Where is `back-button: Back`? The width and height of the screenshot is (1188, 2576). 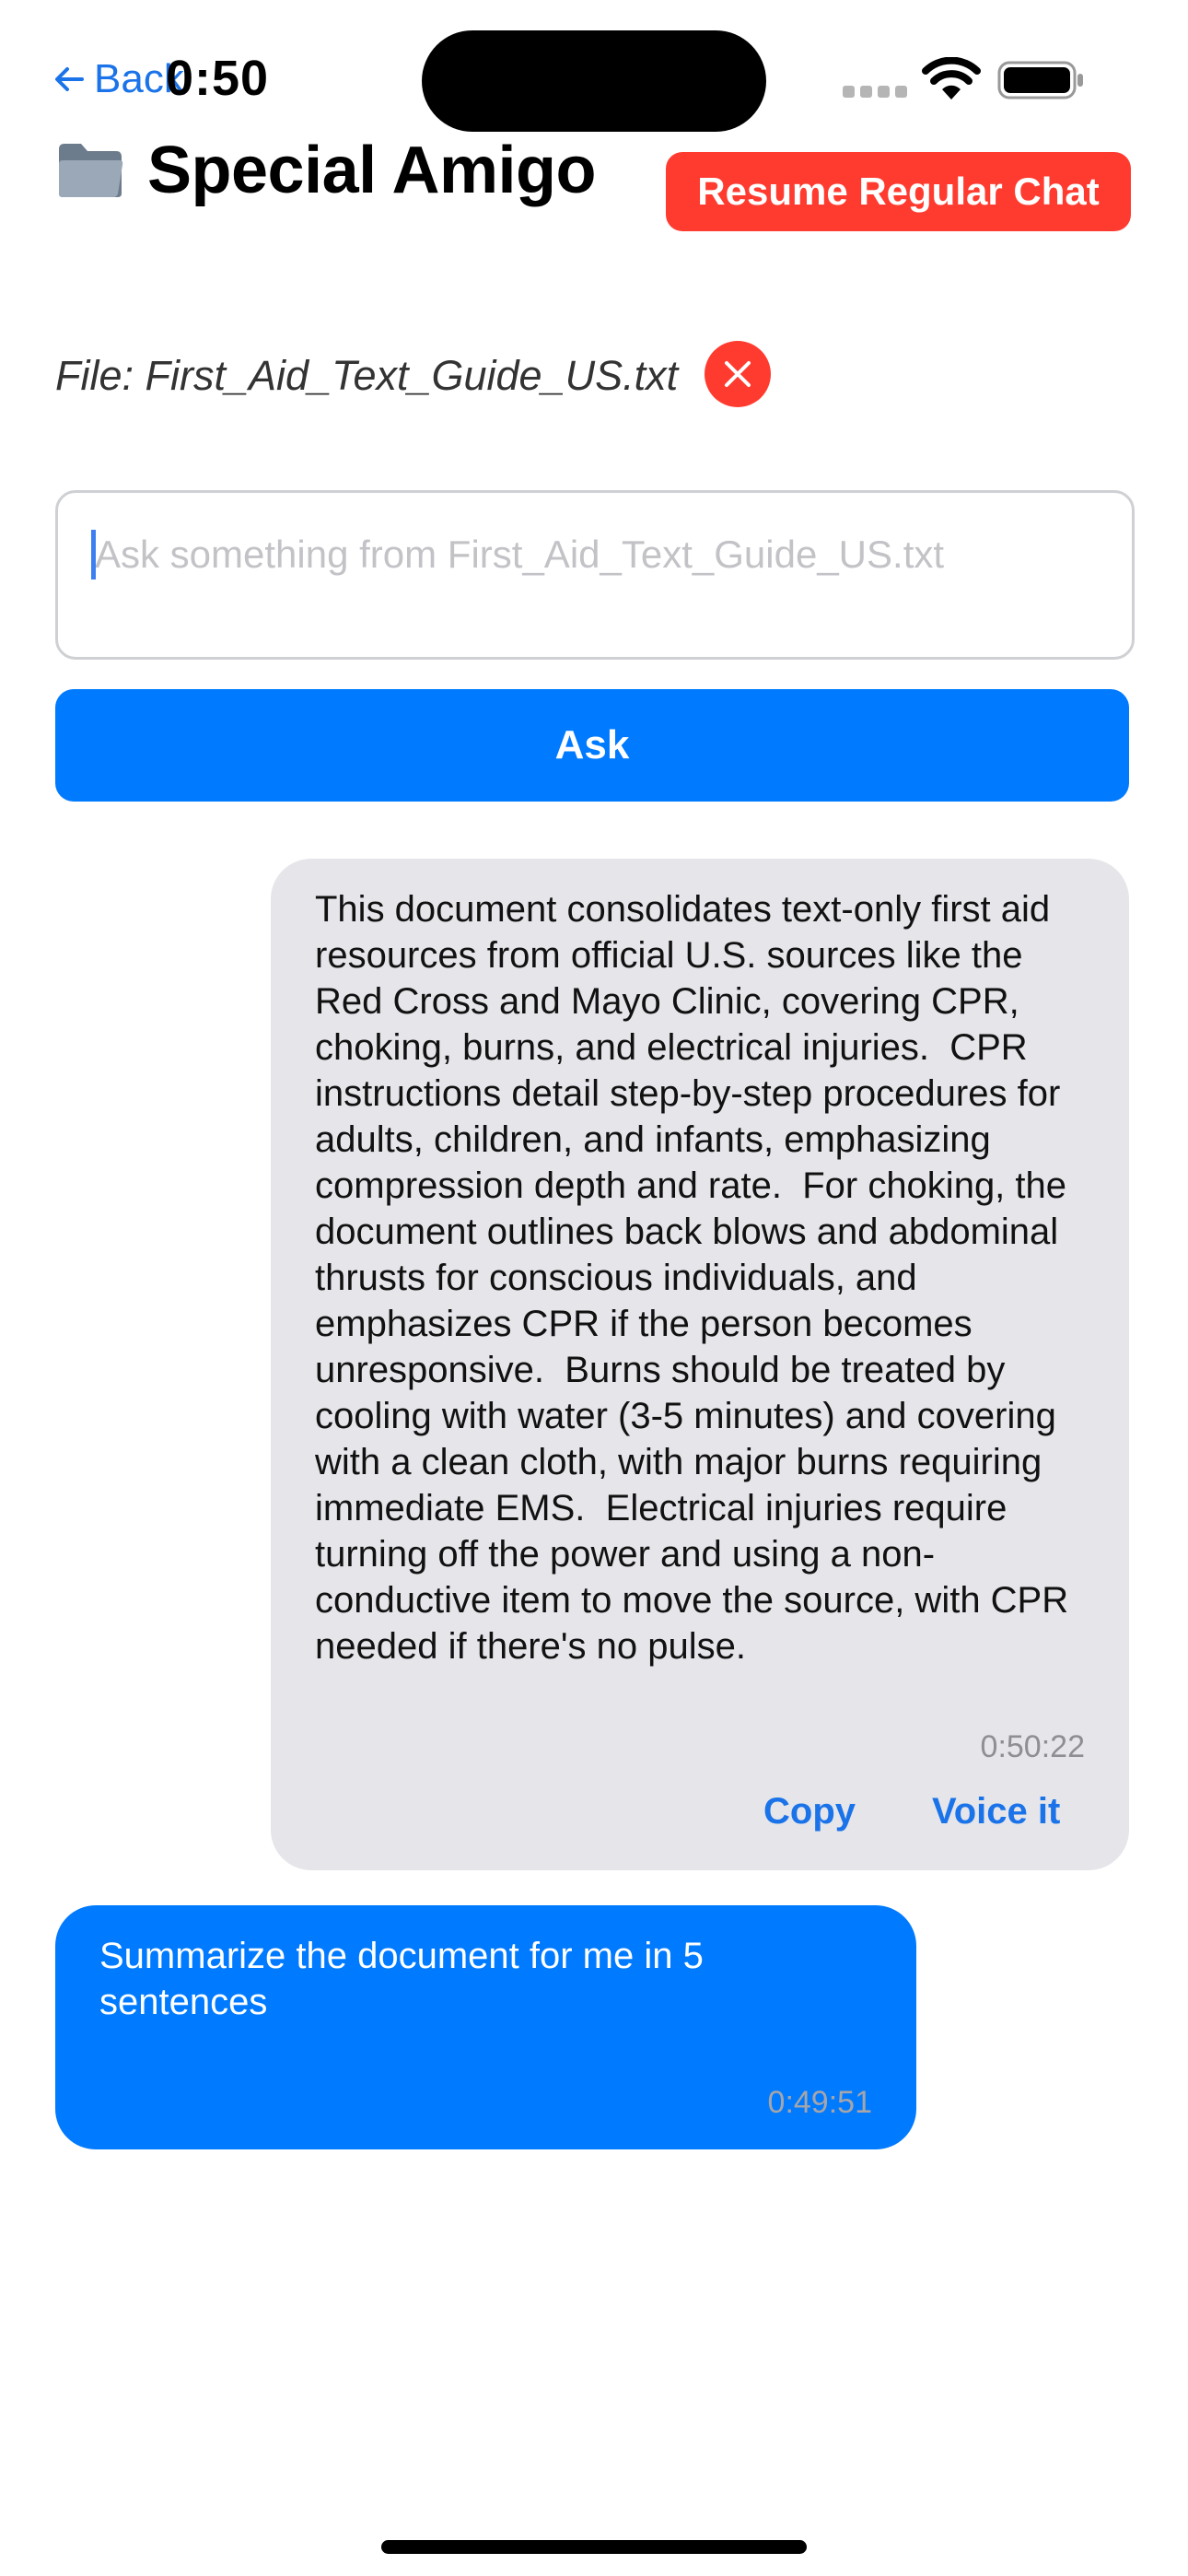
back-button: Back is located at coordinates (119, 79).